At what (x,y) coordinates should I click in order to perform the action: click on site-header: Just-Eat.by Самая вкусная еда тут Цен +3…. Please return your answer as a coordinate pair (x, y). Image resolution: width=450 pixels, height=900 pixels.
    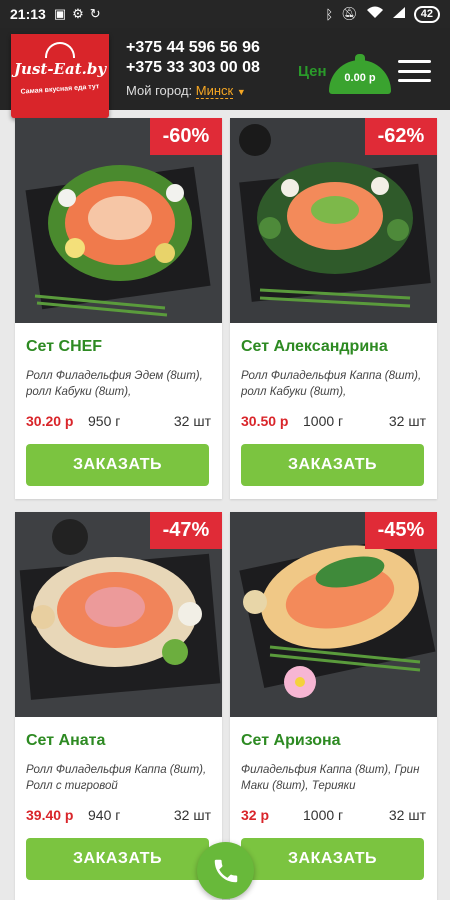
    Looking at the image, I should click on (225, 73).